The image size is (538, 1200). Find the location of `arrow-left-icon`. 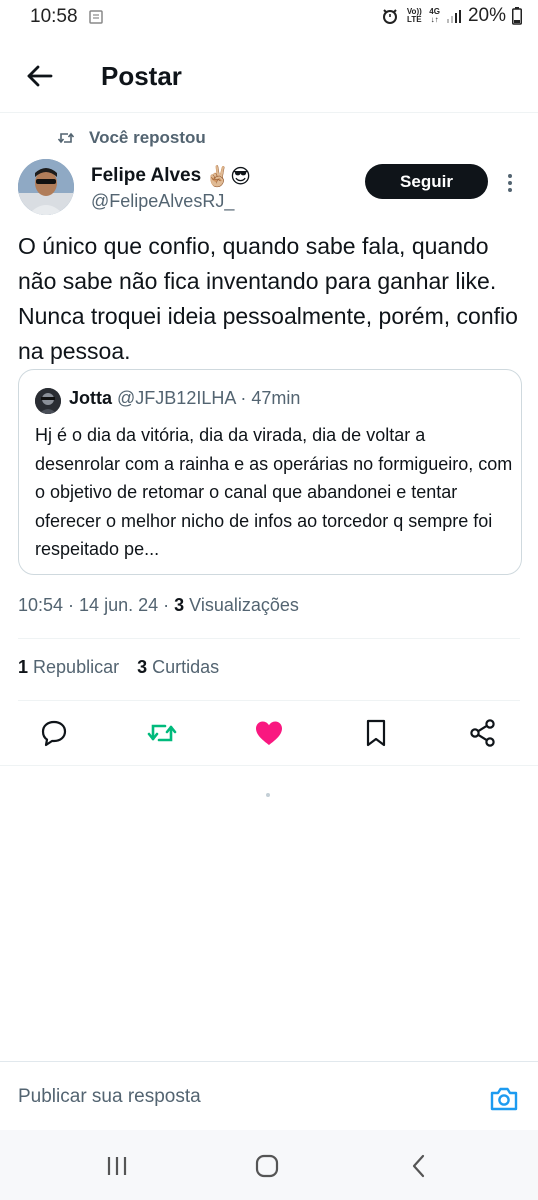

arrow-left-icon is located at coordinates (40, 76).